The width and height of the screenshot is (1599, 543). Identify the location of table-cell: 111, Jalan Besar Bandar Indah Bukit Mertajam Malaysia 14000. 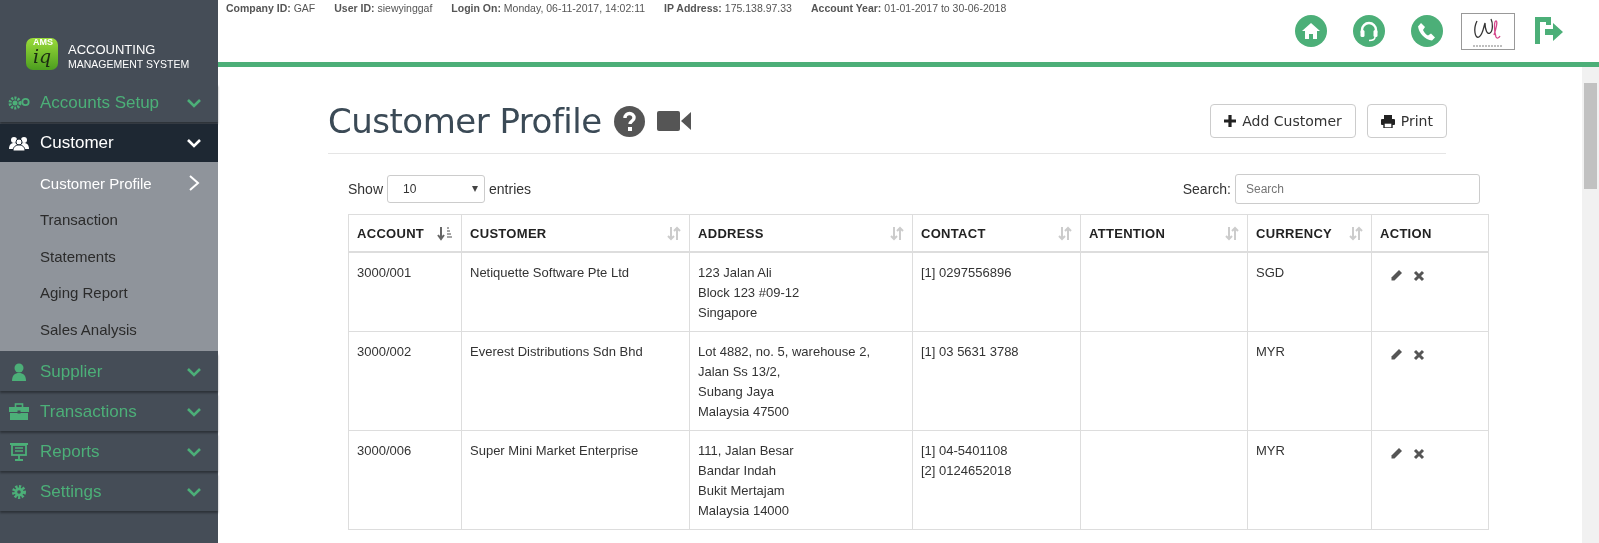
(801, 480).